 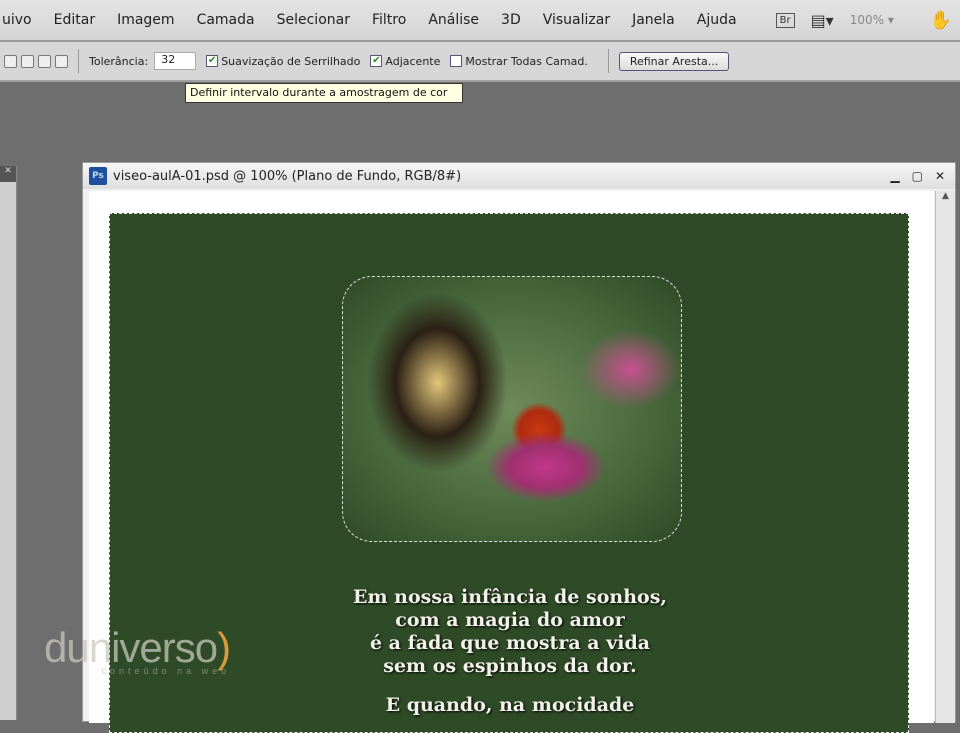 What do you see at coordinates (456, 61) in the screenshot?
I see `checkbox-unchecked-icon` at bounding box center [456, 61].